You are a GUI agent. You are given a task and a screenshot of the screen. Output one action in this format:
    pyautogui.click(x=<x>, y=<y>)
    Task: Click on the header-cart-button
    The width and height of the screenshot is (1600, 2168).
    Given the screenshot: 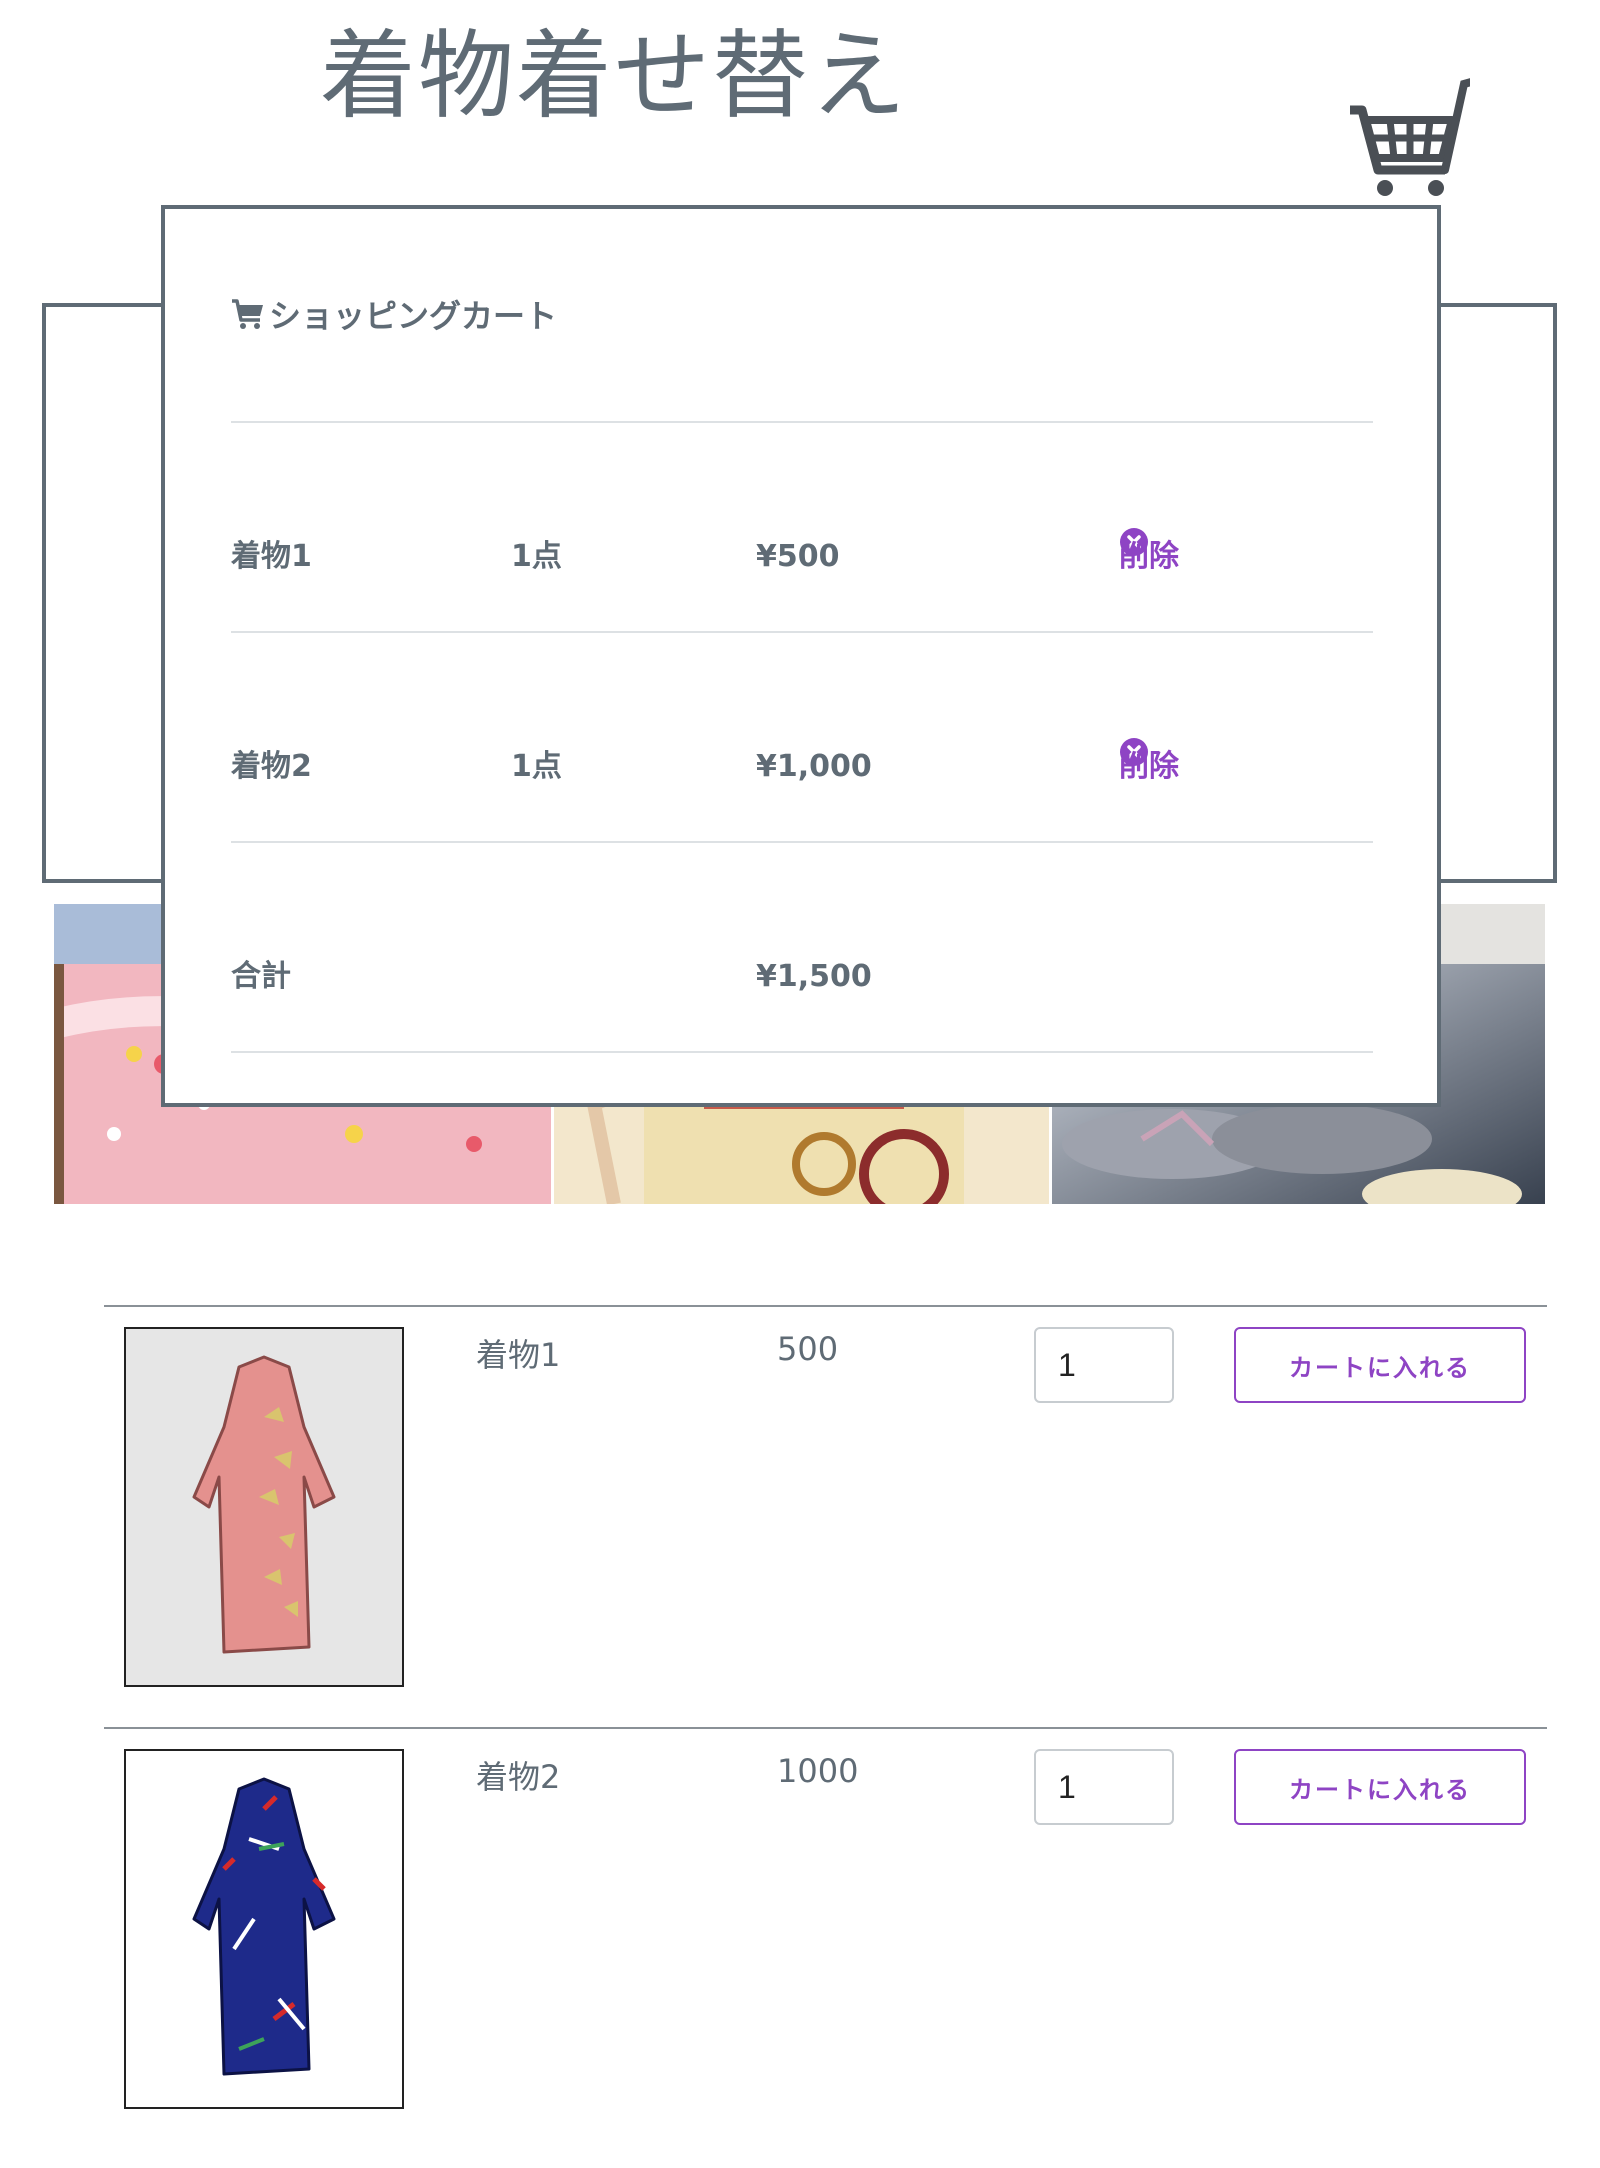 What is the action you would take?
    pyautogui.click(x=1411, y=135)
    